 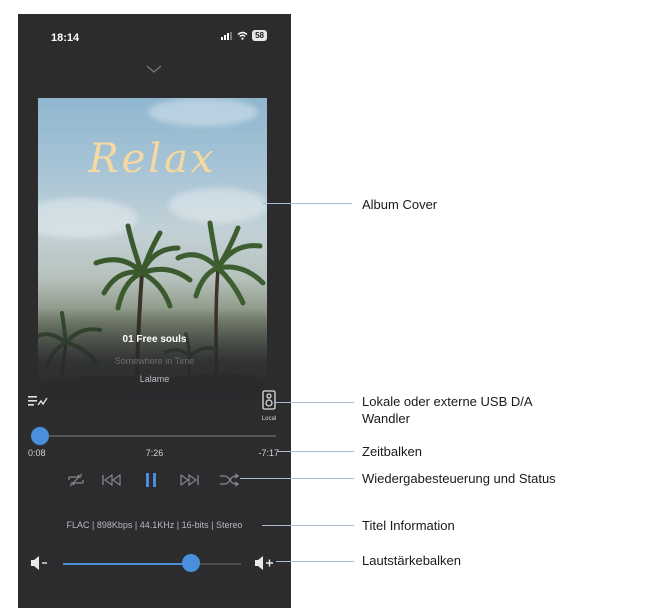 I want to click on status-icons: 58, so click(x=244, y=35).